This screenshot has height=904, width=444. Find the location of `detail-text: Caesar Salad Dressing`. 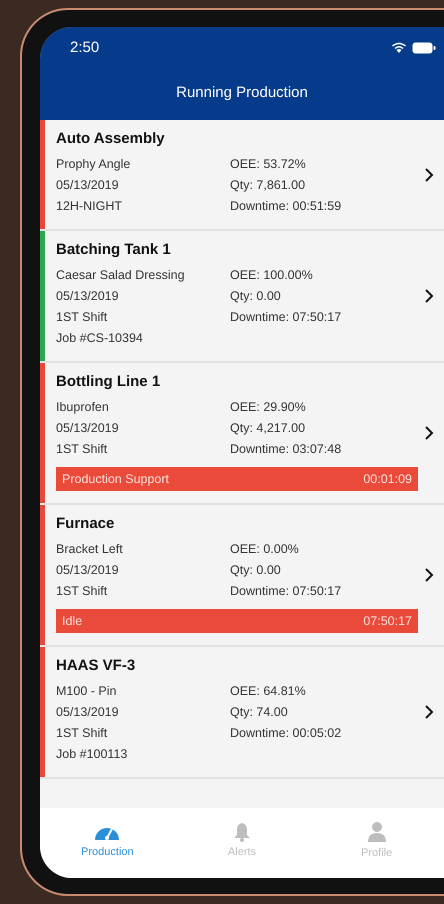

detail-text: Caesar Salad Dressing is located at coordinates (121, 275).